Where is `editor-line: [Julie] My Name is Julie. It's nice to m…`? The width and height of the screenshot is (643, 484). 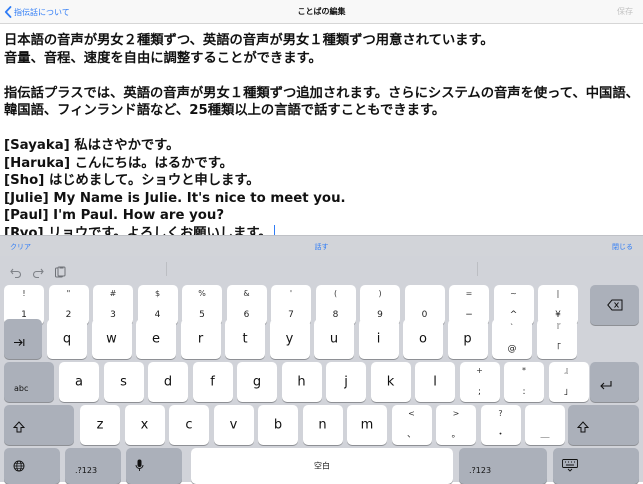 editor-line: [Julie] My Name is Julie. It's nice to m… is located at coordinates (175, 198).